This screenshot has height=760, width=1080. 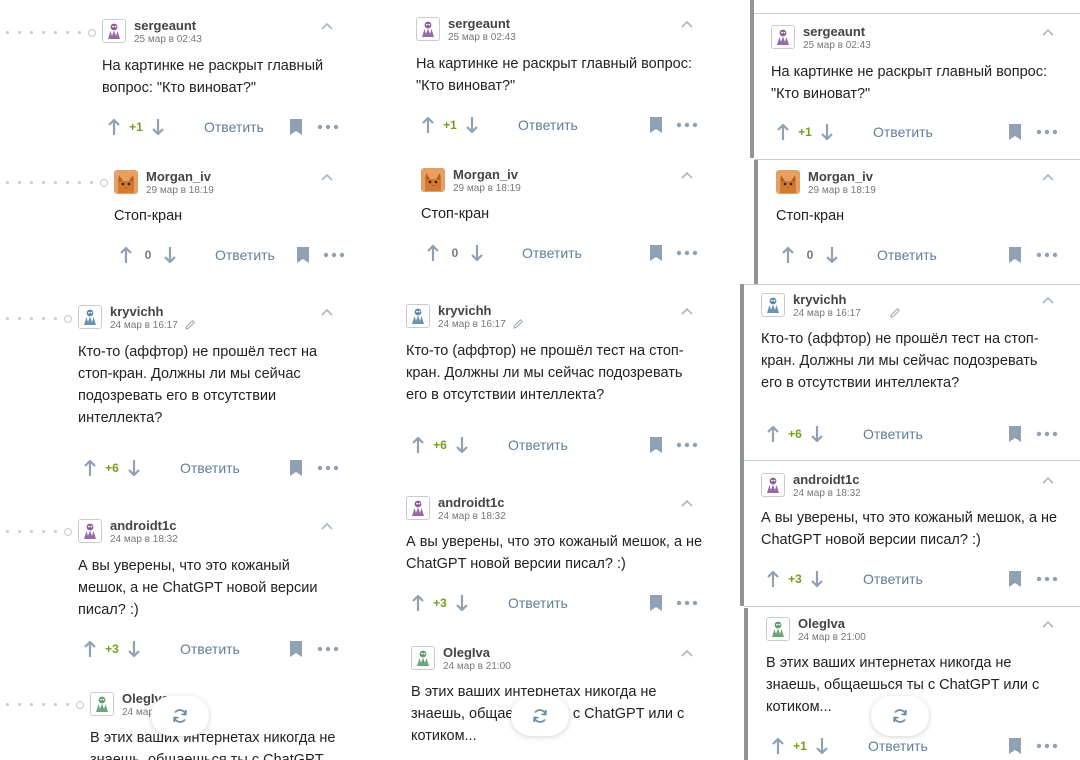 I want to click on comment-time: 29 мар в 18:19, so click(x=842, y=190).